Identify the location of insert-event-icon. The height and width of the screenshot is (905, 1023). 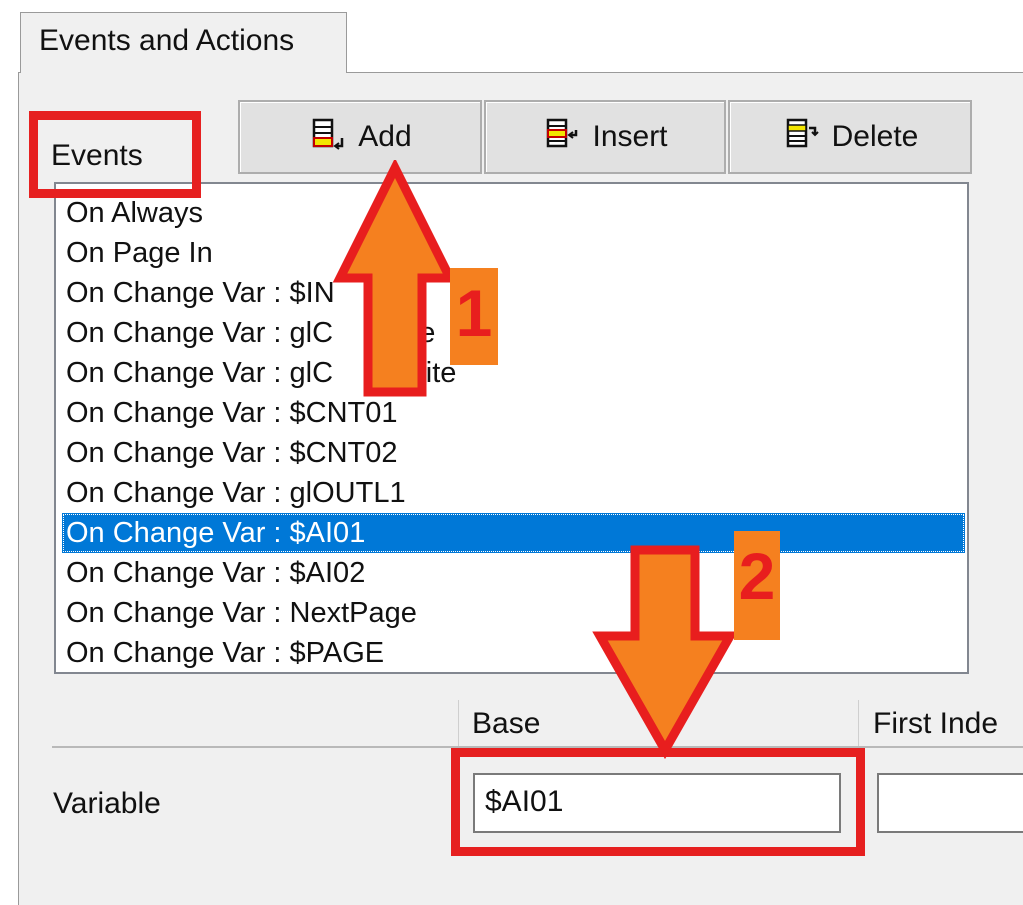
(562, 133).